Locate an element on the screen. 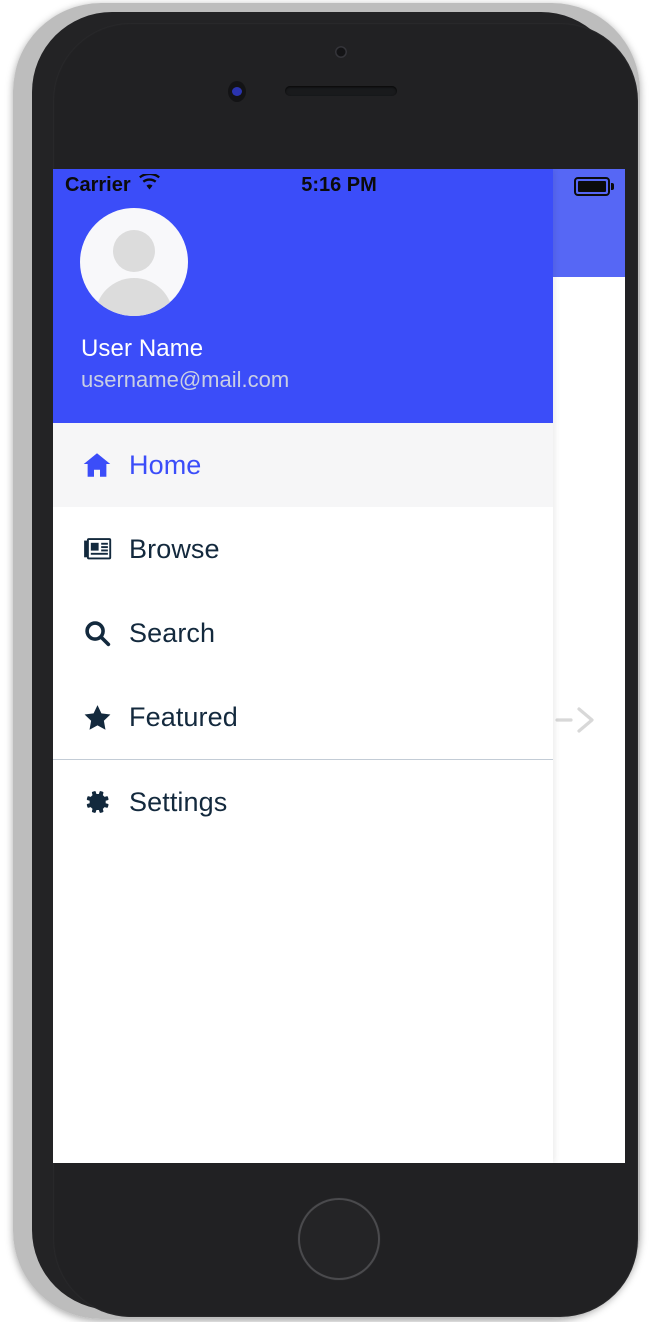  user-avatar-placeholder-icon is located at coordinates (134, 262).